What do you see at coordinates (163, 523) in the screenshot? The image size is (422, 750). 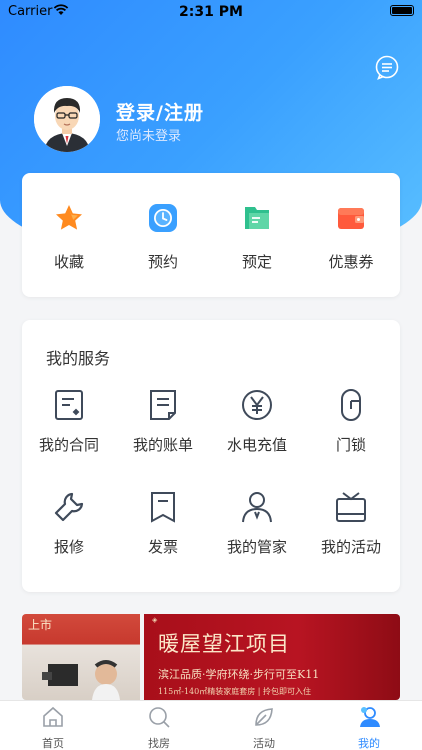 I see `service-invoice: 发票` at bounding box center [163, 523].